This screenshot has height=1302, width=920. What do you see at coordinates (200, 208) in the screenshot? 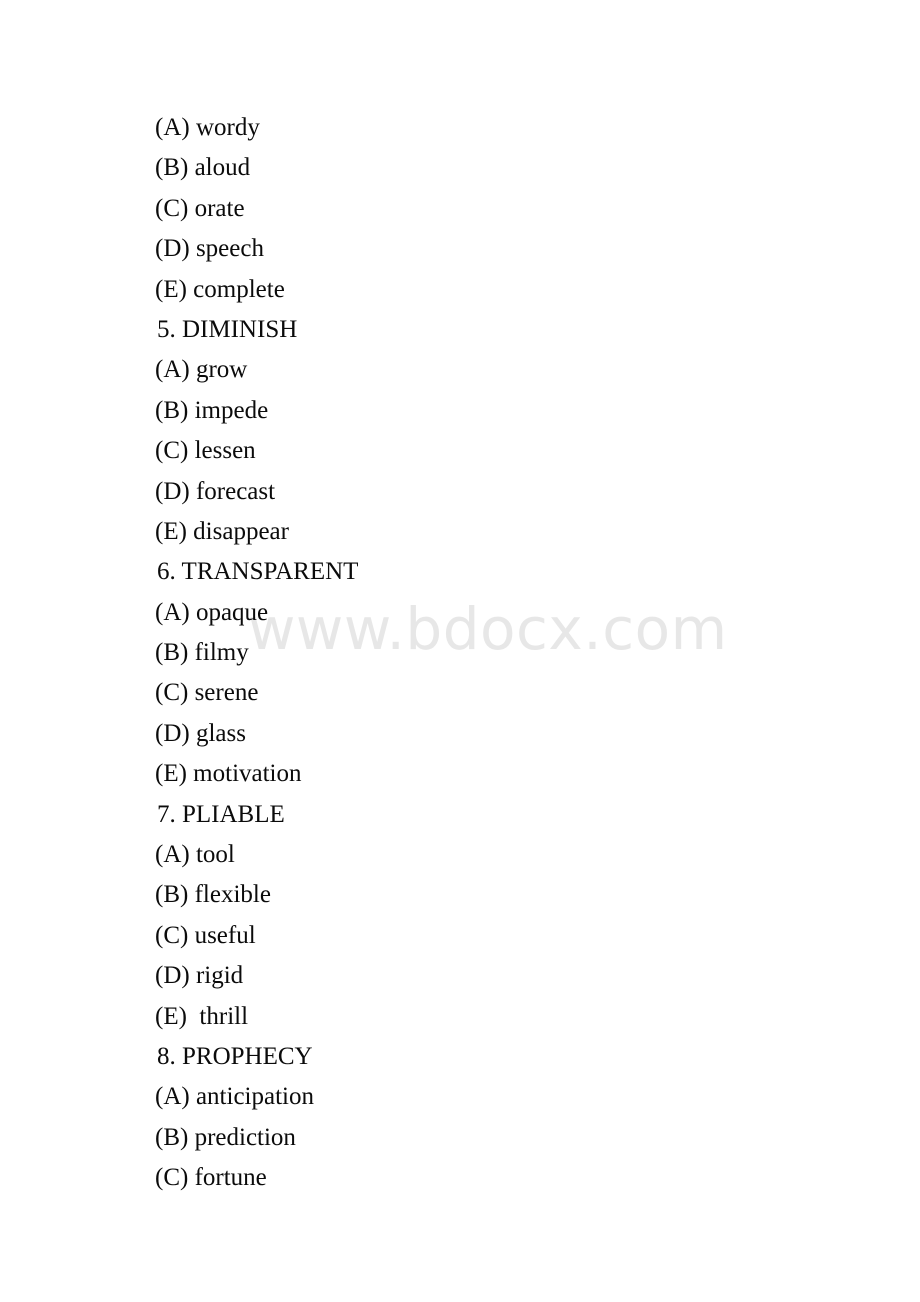
I see `answer-option: (C) orate` at bounding box center [200, 208].